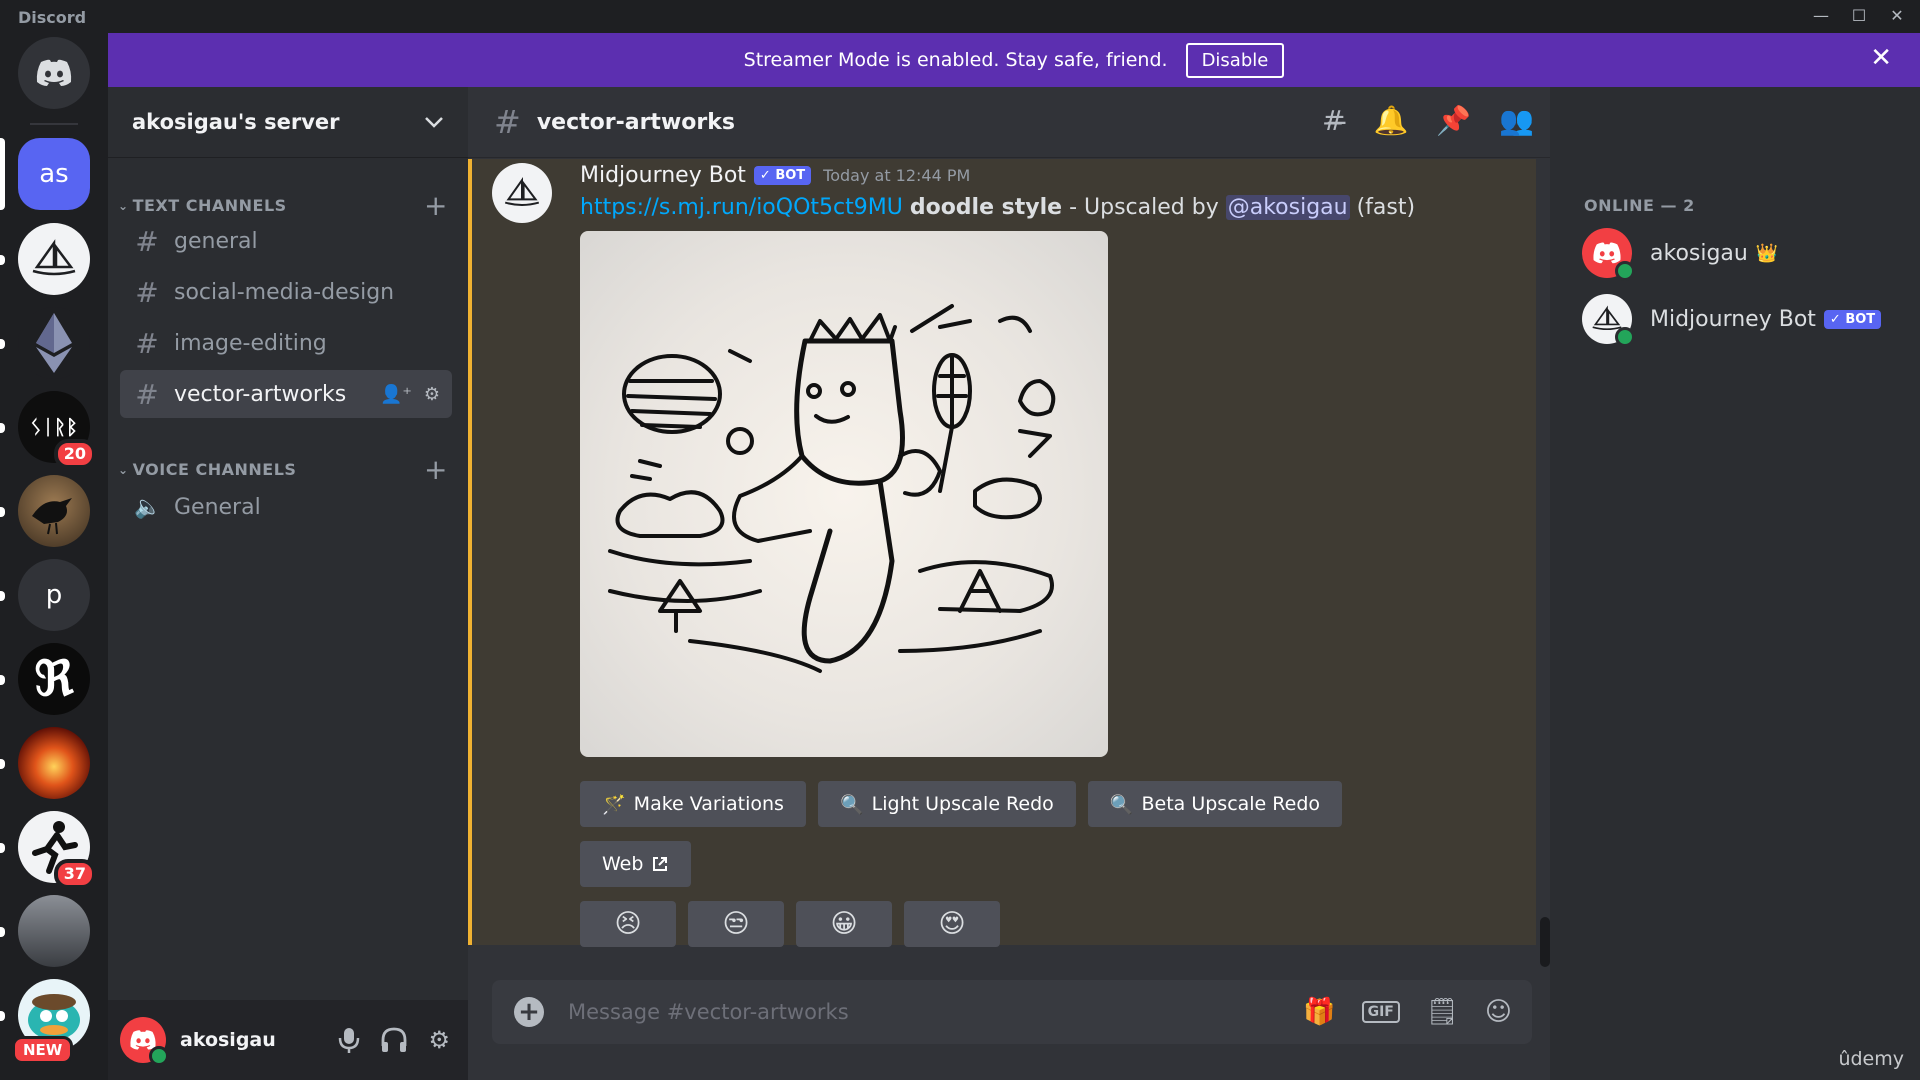  What do you see at coordinates (349, 1040) in the screenshot?
I see `microphone-icon` at bounding box center [349, 1040].